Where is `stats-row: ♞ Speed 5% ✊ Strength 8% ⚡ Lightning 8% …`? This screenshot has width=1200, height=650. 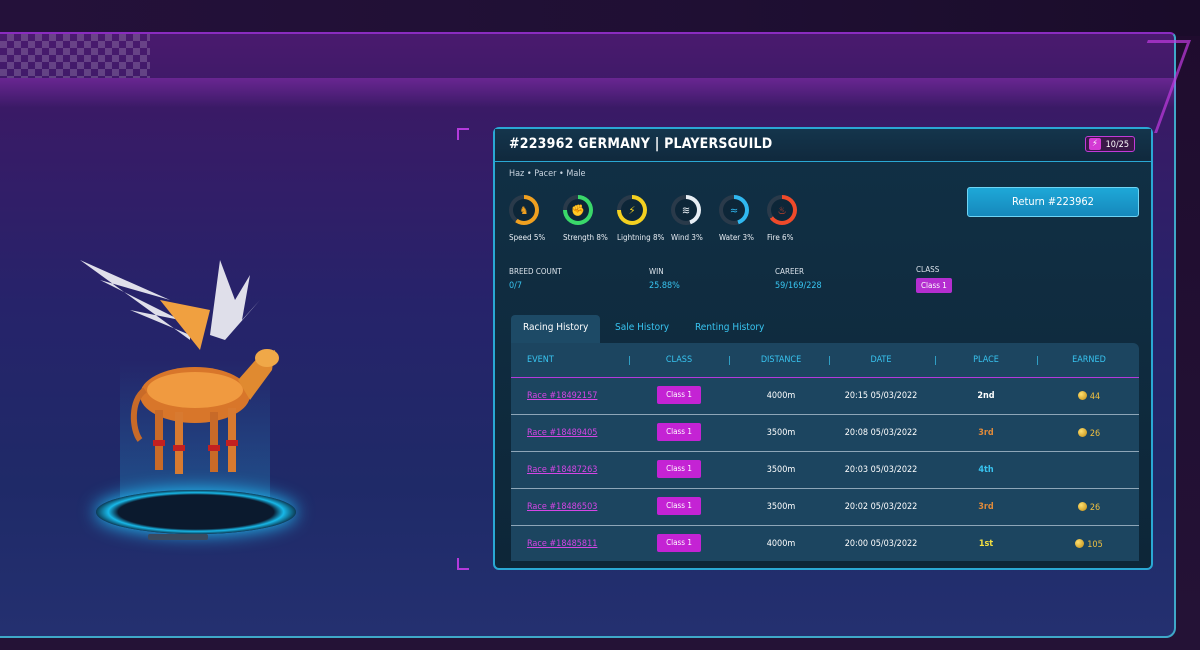 stats-row: ♞ Speed 5% ✊ Strength 8% ⚡ Lightning 8% … is located at coordinates (659, 225).